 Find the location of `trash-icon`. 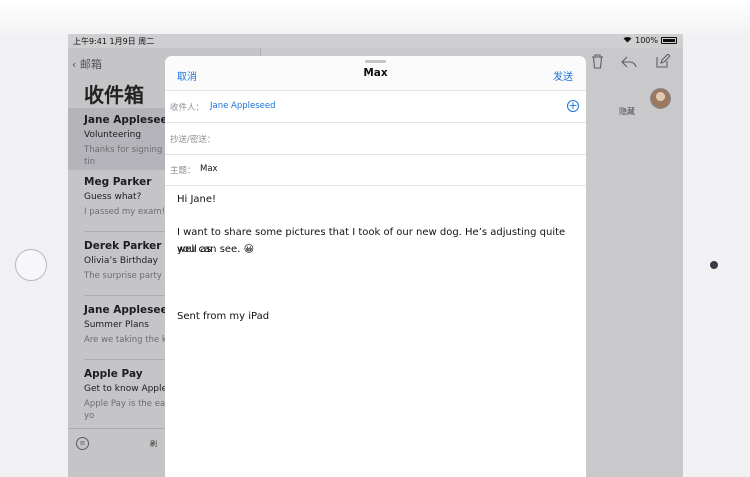

trash-icon is located at coordinates (597, 63).